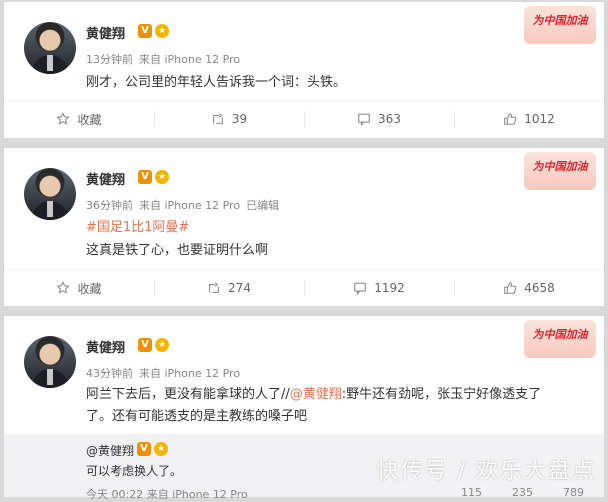 This screenshot has height=502, width=608. Describe the element at coordinates (188, 394) in the screenshot. I see `post-text-part: 阿兰下去后，更没有能拿球的人了//` at that location.